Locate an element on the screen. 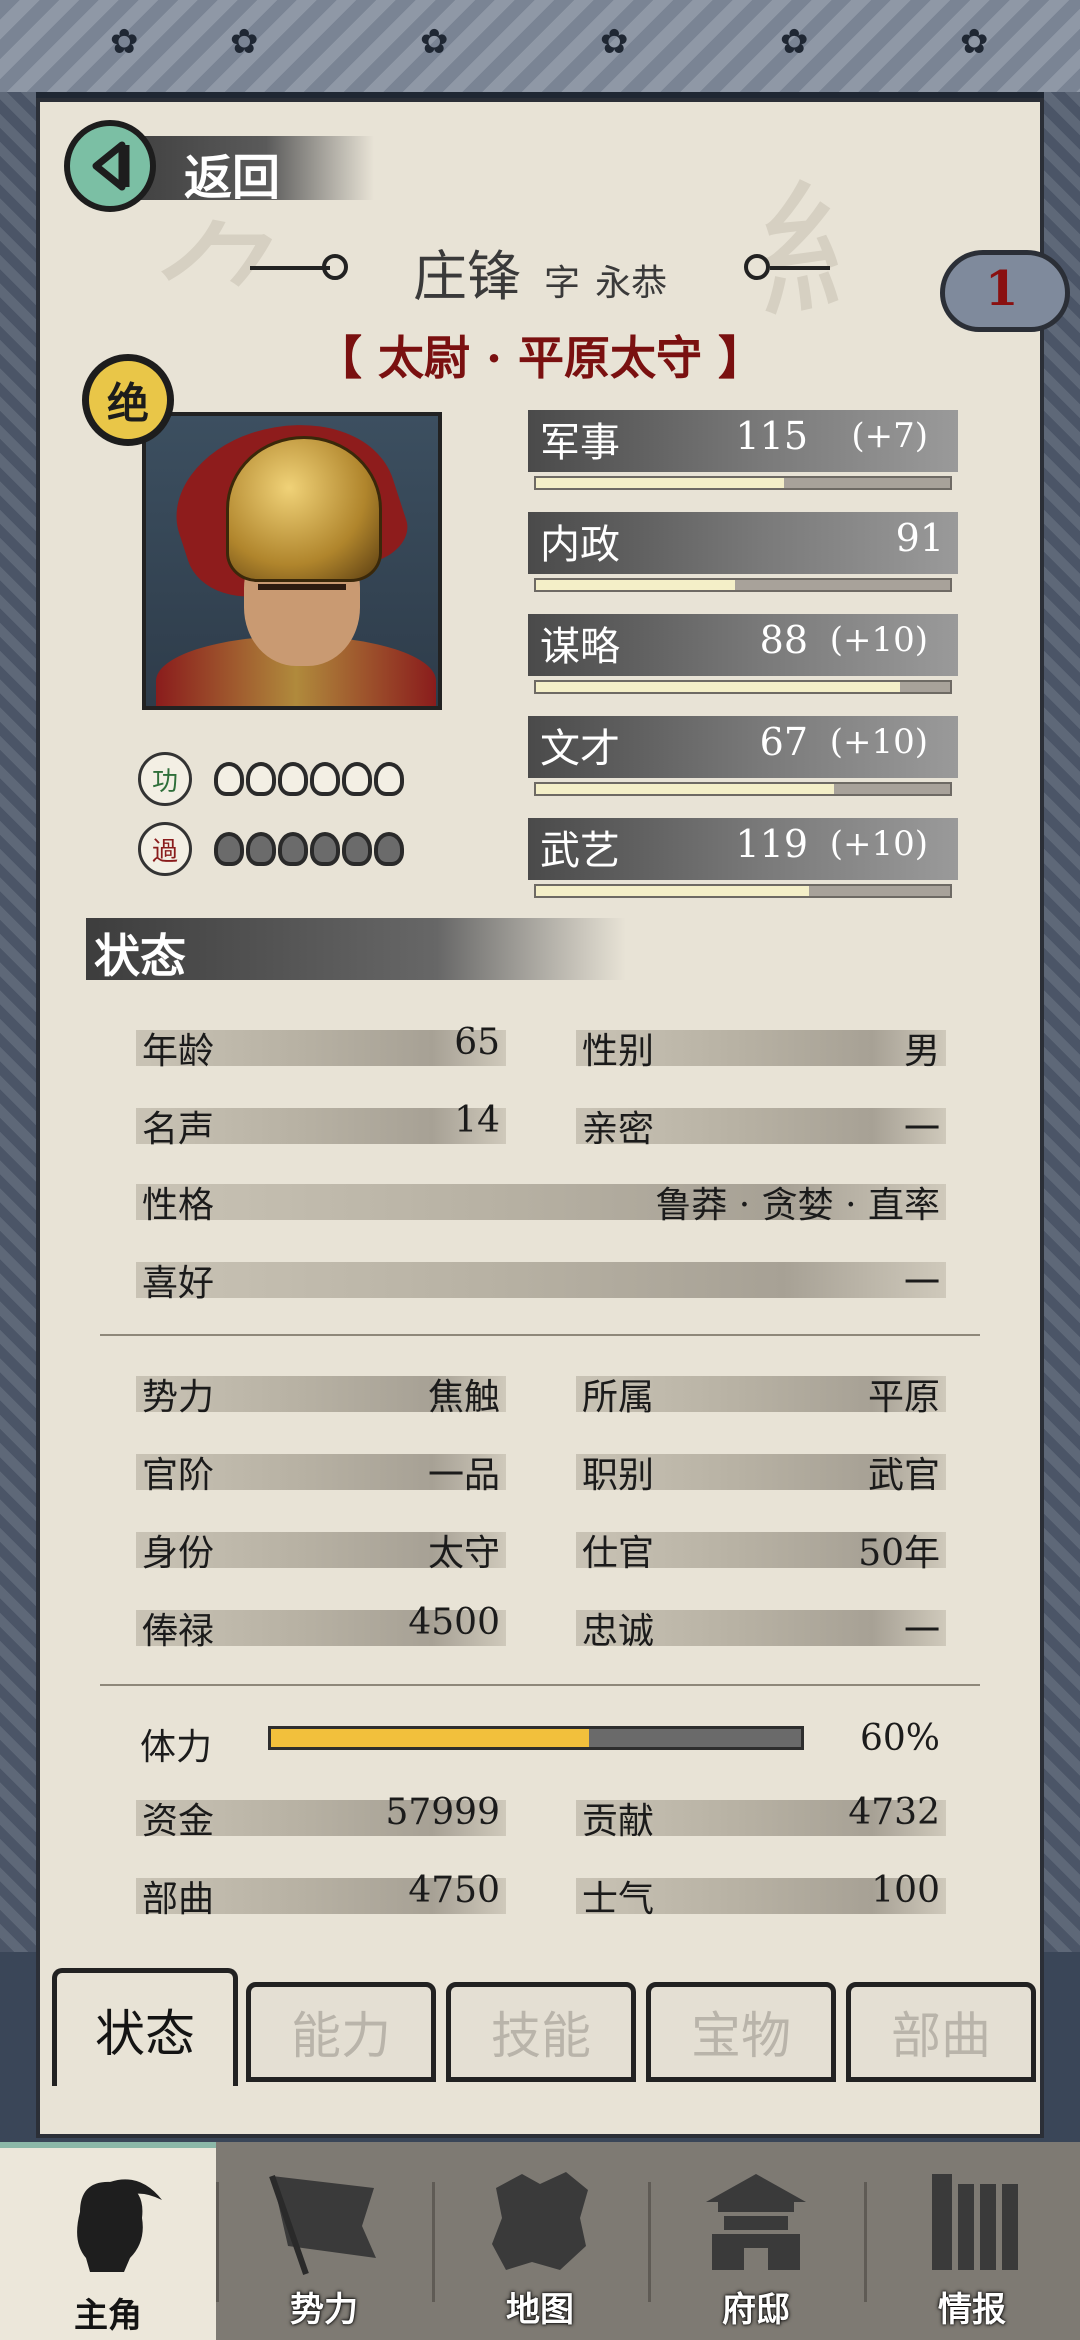 The width and height of the screenshot is (1080, 2340). row-bg is located at coordinates (541, 1280).